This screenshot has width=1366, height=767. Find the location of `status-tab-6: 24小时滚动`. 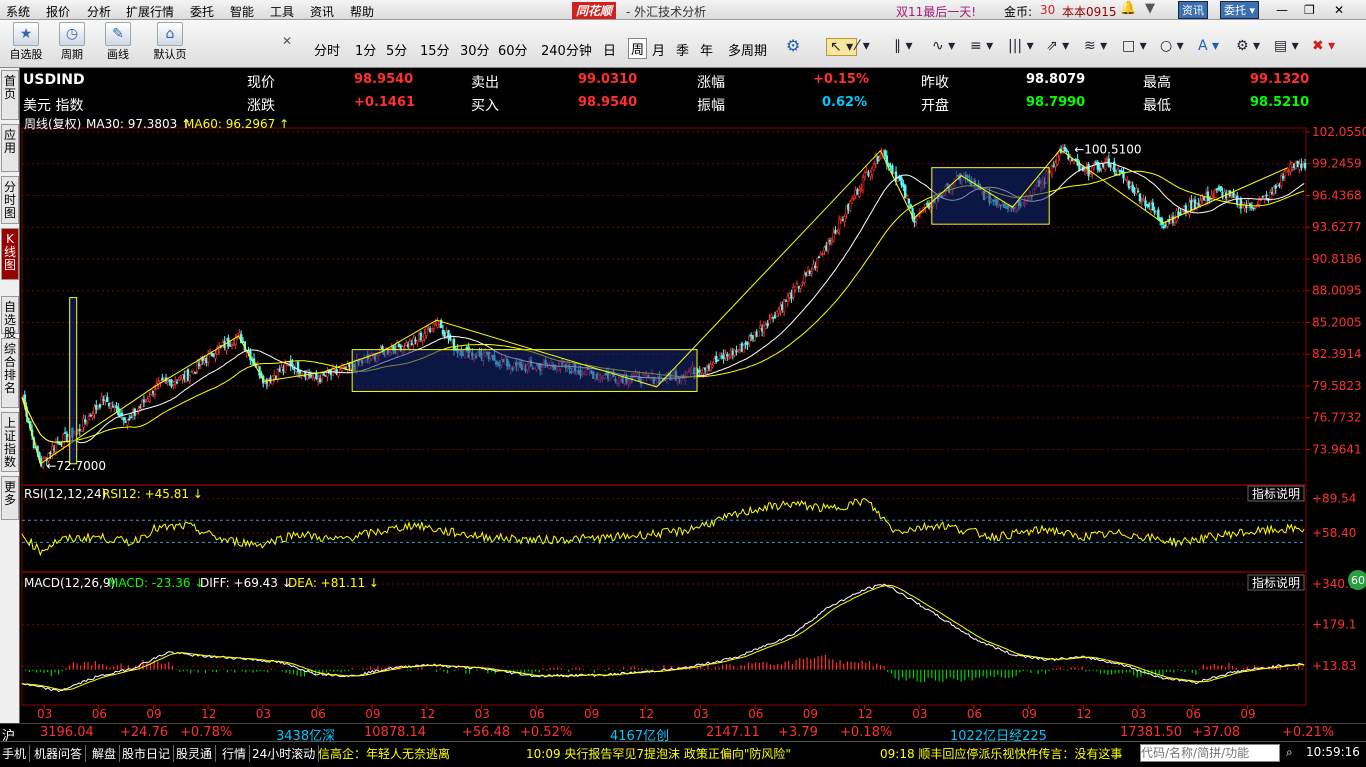

status-tab-6: 24小时滚动 is located at coordinates (286, 753).